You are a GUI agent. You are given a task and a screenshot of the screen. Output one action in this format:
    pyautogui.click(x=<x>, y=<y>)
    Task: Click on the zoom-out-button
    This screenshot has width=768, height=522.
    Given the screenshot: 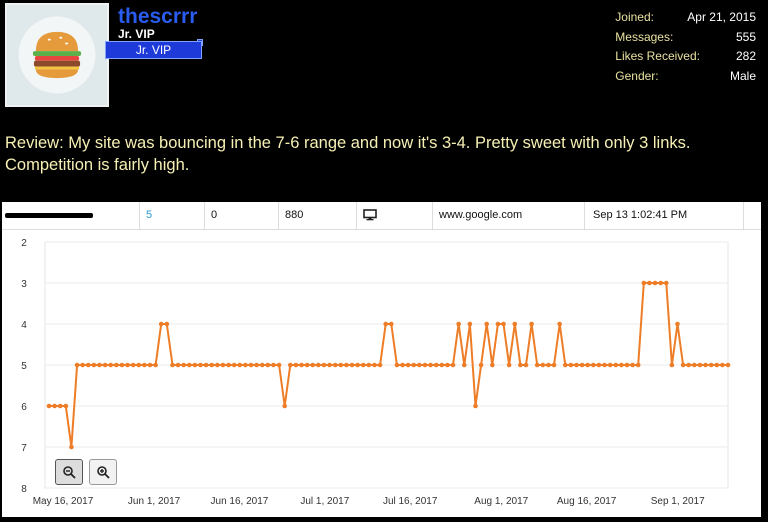 What is the action you would take?
    pyautogui.click(x=69, y=472)
    